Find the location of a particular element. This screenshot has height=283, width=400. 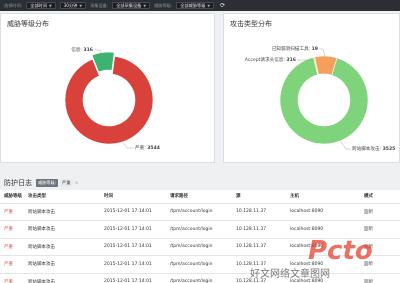

device-filter-select: 全部采集设备 ▼ is located at coordinates (131, 5).